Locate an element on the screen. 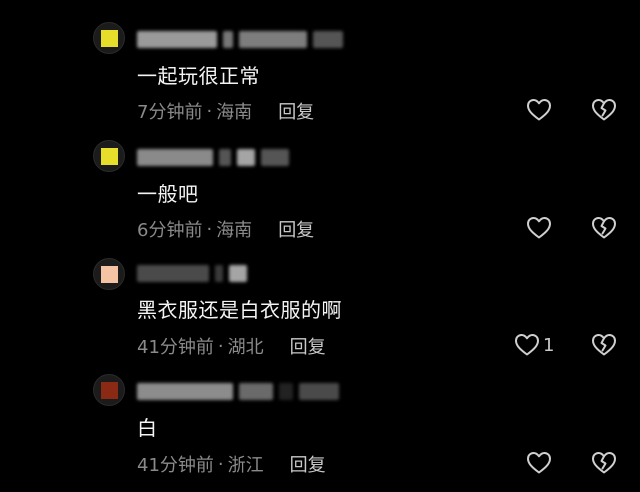  comment-meta: 41分钟前 · 湖北 回复 is located at coordinates (231, 346).